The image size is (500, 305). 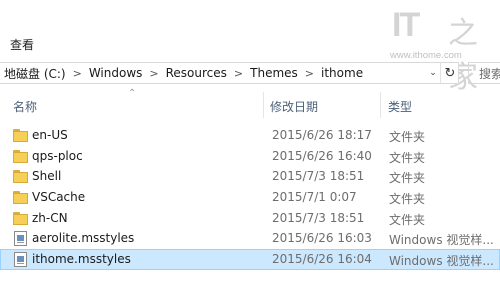 What do you see at coordinates (35, 73) in the screenshot?
I see `breadcrumb-drive: 地磁盘 (C:)` at bounding box center [35, 73].